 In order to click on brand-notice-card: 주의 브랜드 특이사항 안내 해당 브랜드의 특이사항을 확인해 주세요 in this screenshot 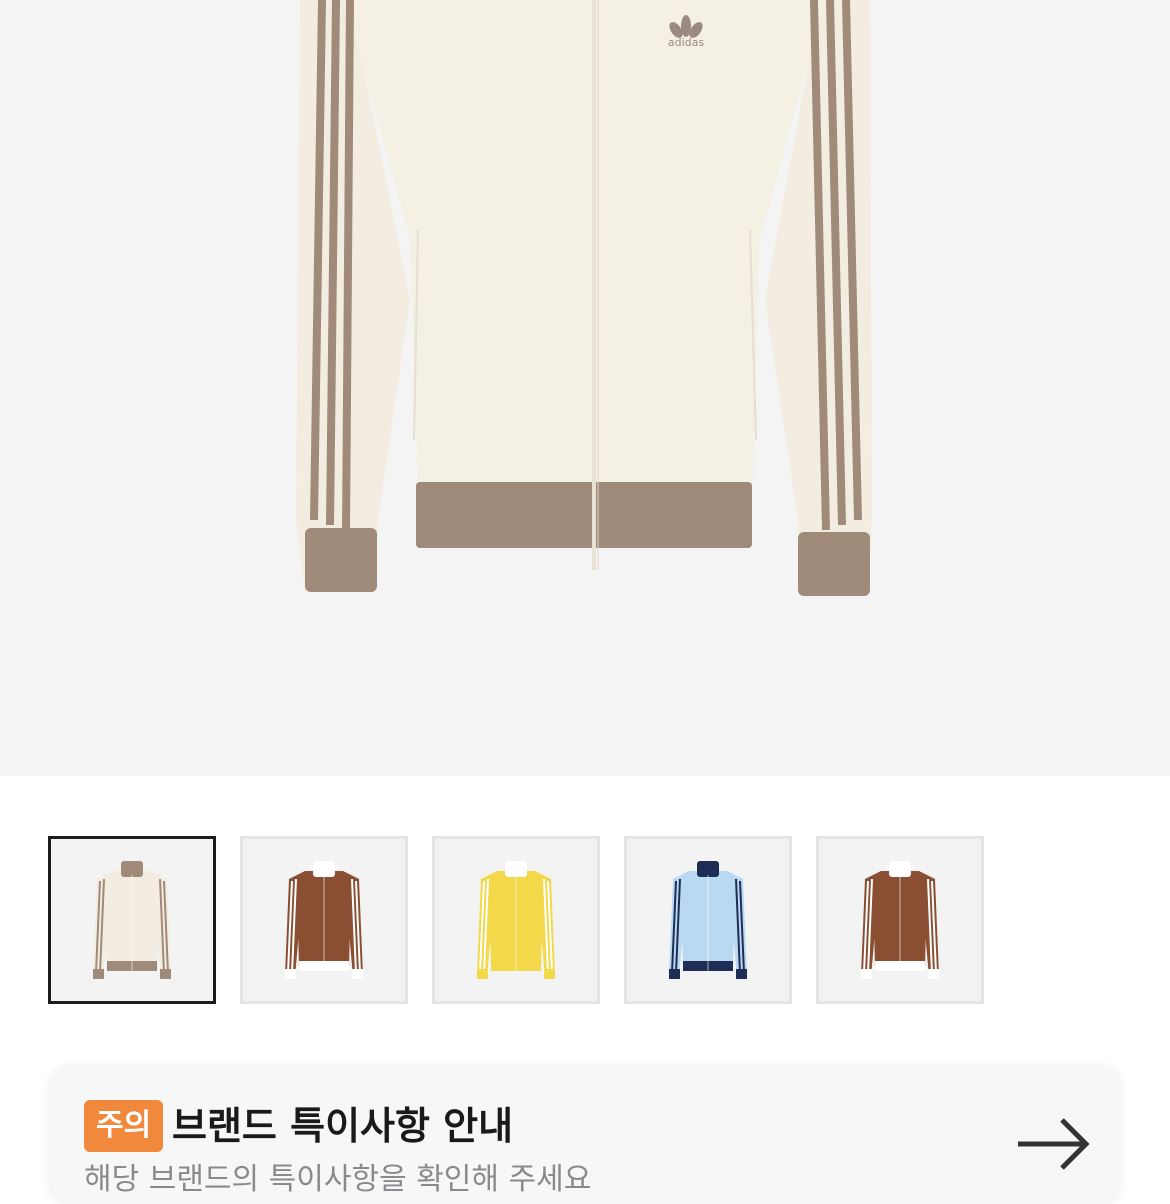, I will do `click(585, 1134)`.